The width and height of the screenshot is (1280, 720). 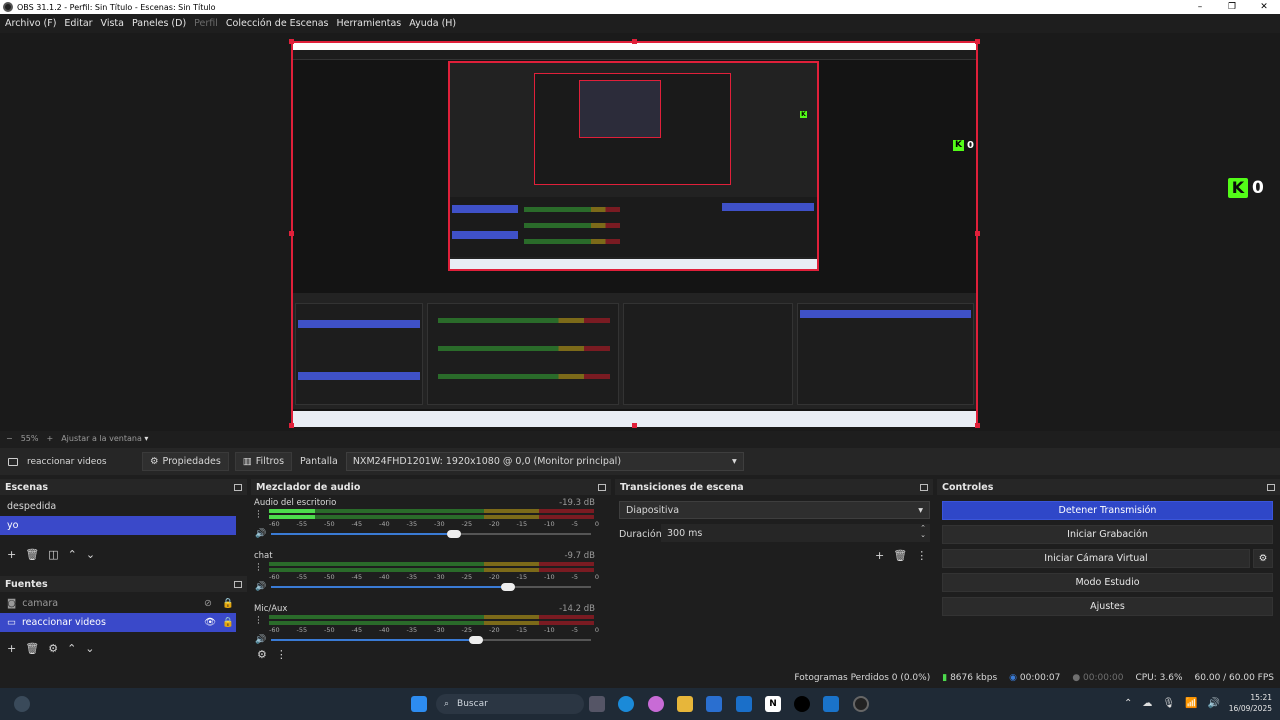 I want to click on advanced-audio-icon: ⚙, so click(x=262, y=654).